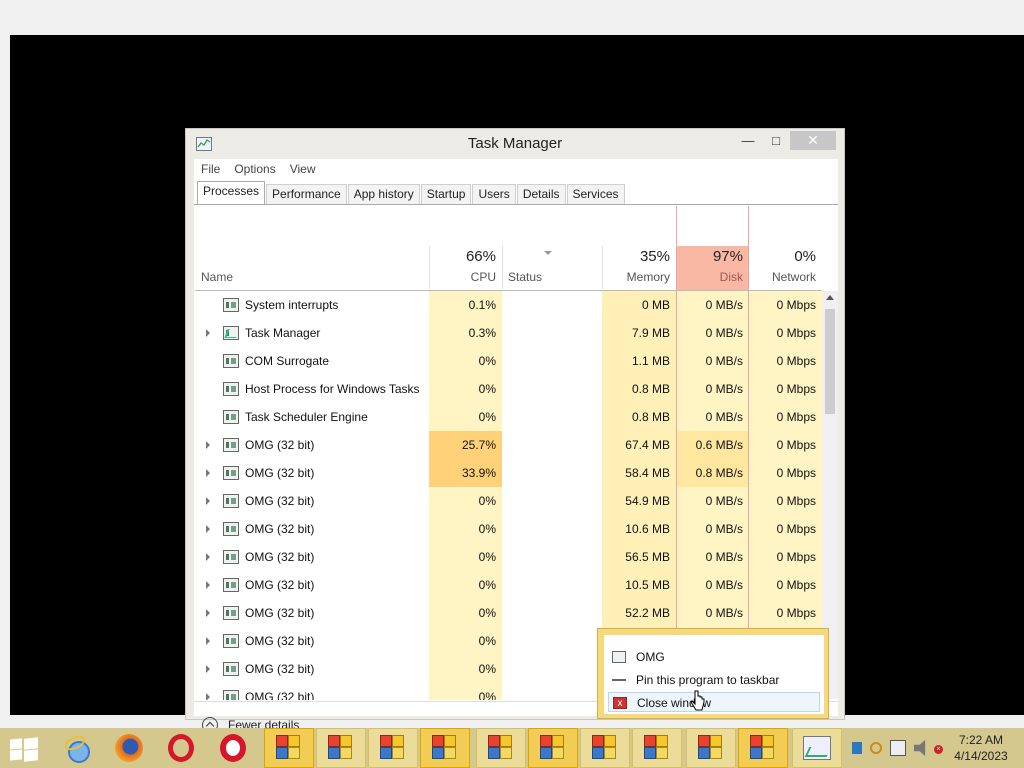 Image resolution: width=1024 pixels, height=768 pixels. Describe the element at coordinates (508, 361) in the screenshot. I see `process-row: COM Surrogate 0% 1.1 MB 0 MB/s 0 Mbps` at that location.